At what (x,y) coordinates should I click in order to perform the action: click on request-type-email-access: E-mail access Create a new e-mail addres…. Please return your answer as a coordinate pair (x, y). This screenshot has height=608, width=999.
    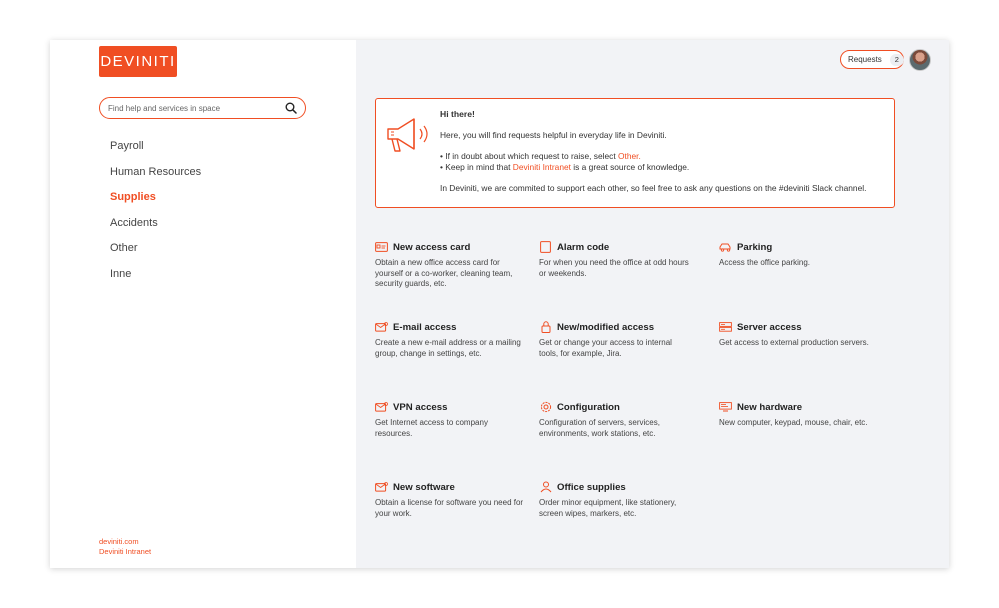
    Looking at the image, I should click on (450, 339).